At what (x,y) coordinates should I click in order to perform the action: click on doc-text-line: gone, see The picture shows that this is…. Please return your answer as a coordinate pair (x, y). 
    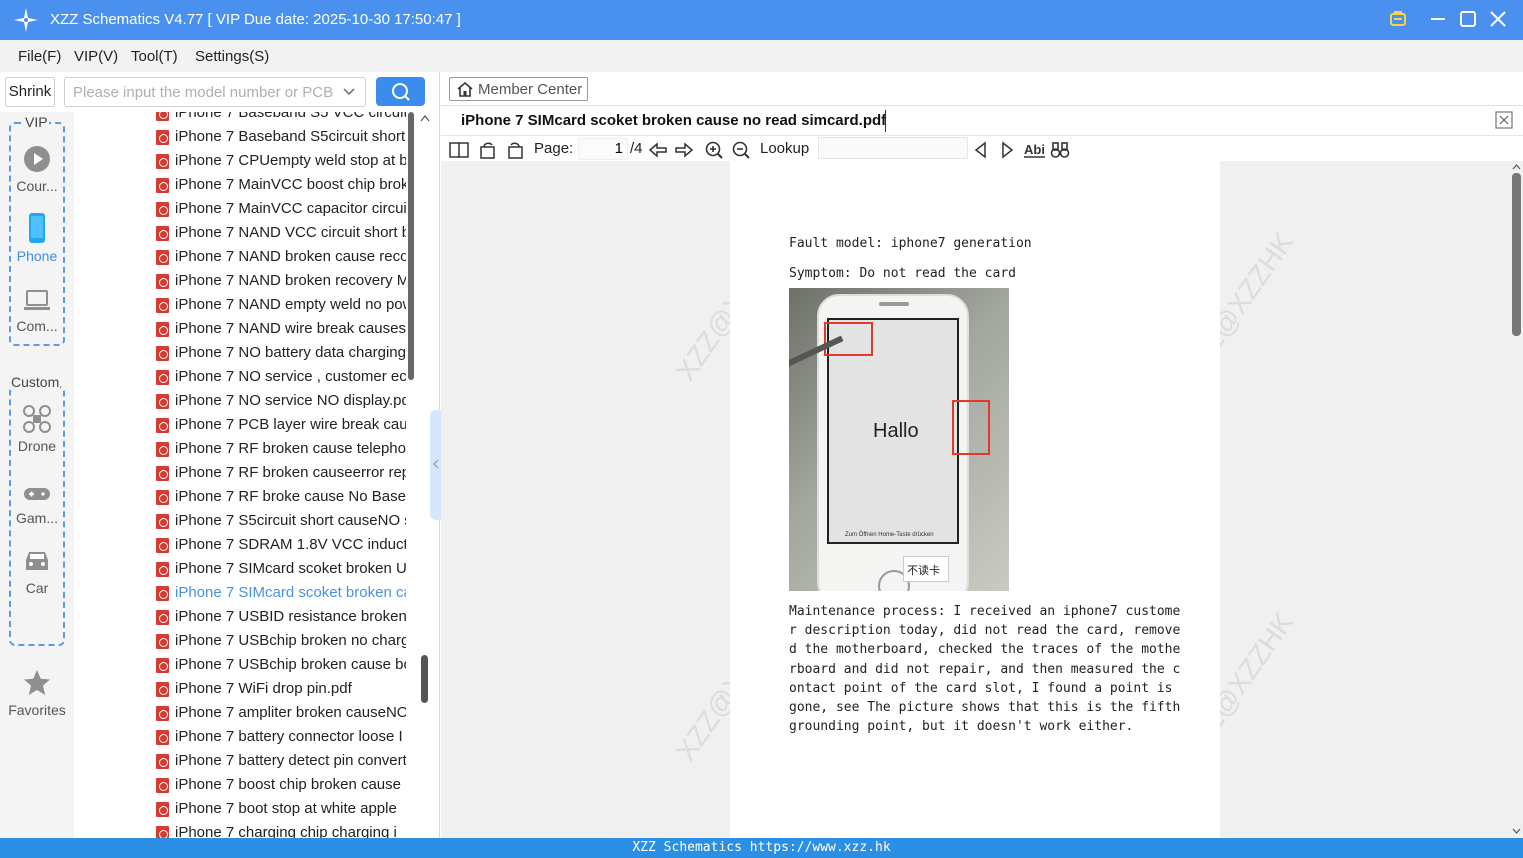
    Looking at the image, I should click on (985, 708).